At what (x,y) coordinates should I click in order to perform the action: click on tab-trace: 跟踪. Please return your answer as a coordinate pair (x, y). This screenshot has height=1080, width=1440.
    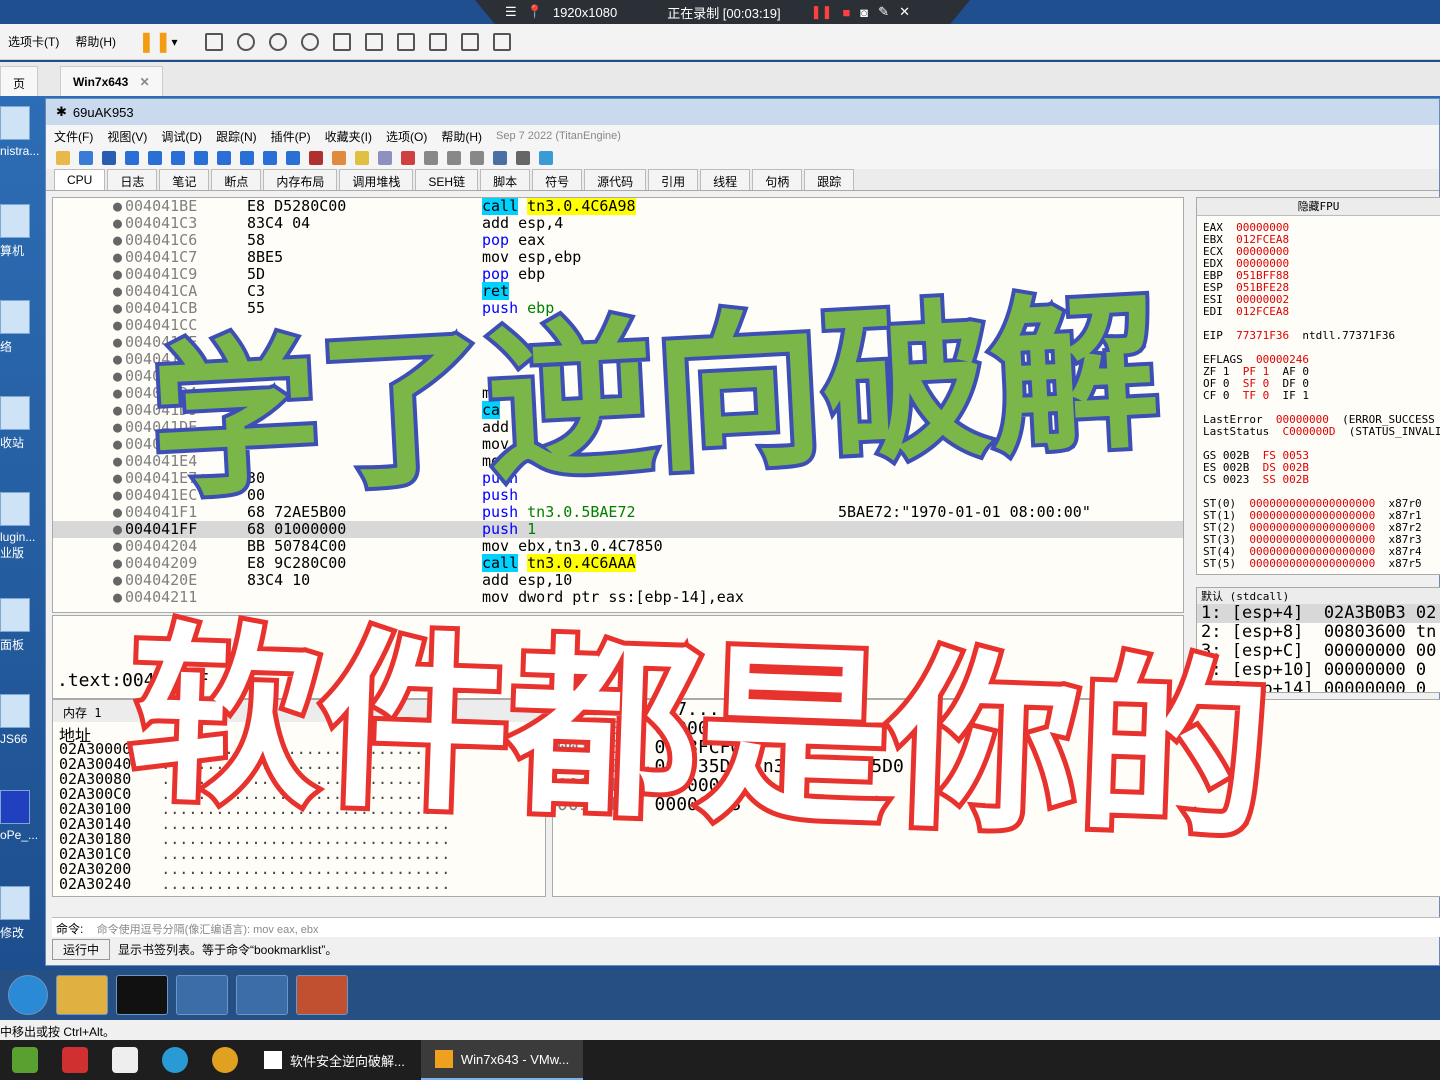
    Looking at the image, I should click on (829, 179).